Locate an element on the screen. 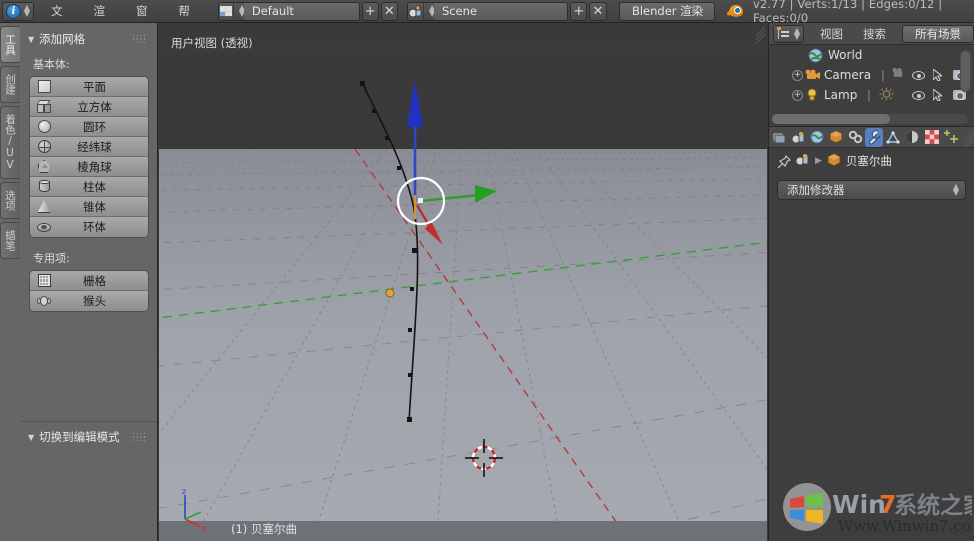 The width and height of the screenshot is (974, 541). add-uv-sphere-button: 经纬球 is located at coordinates (89, 147).